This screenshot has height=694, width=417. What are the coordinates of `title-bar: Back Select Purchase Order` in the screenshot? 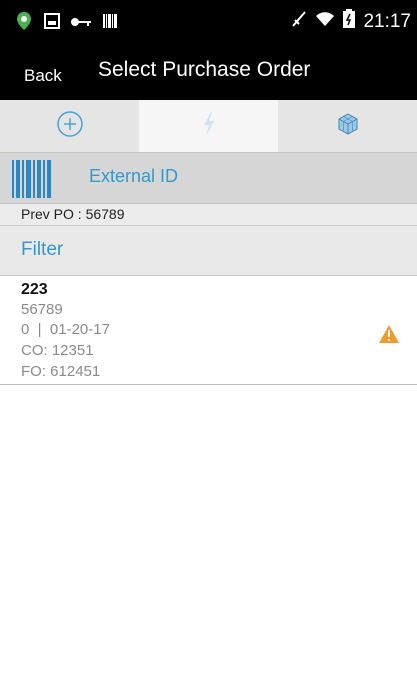 It's located at (208, 72).